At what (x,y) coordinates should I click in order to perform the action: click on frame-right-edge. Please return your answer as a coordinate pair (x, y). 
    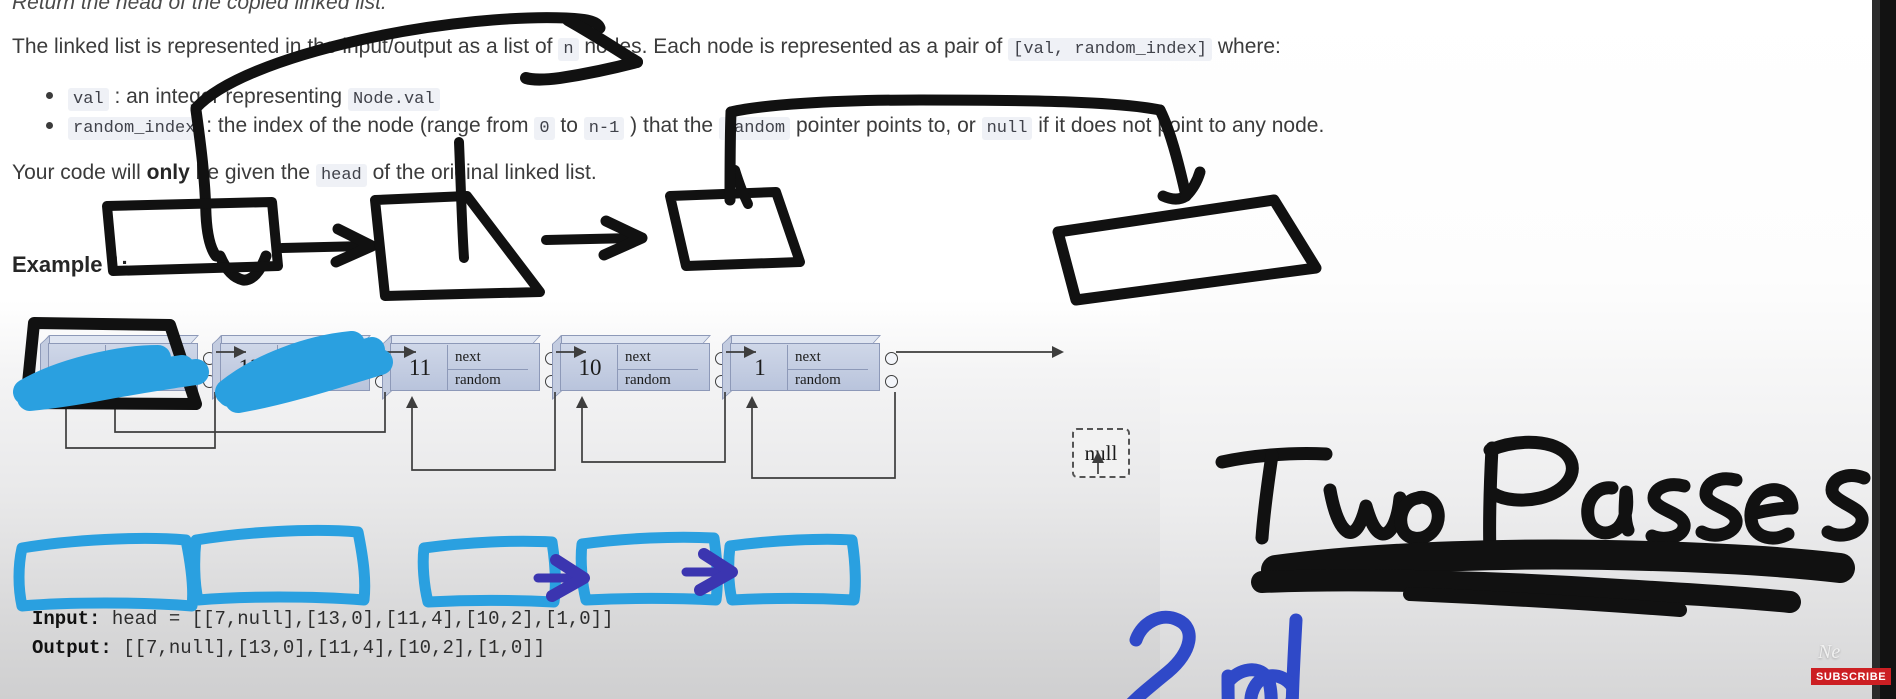
    Looking at the image, I should click on (1888, 349).